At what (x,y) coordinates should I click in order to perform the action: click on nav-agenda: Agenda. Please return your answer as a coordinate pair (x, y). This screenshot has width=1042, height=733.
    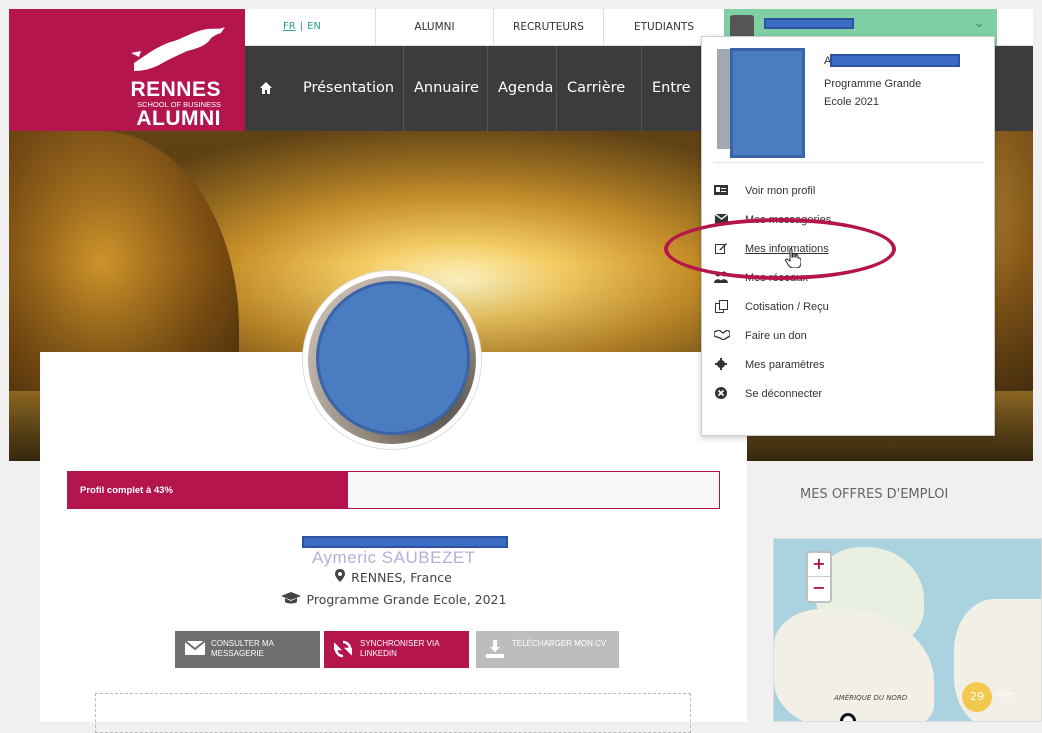
    Looking at the image, I should click on (521, 88).